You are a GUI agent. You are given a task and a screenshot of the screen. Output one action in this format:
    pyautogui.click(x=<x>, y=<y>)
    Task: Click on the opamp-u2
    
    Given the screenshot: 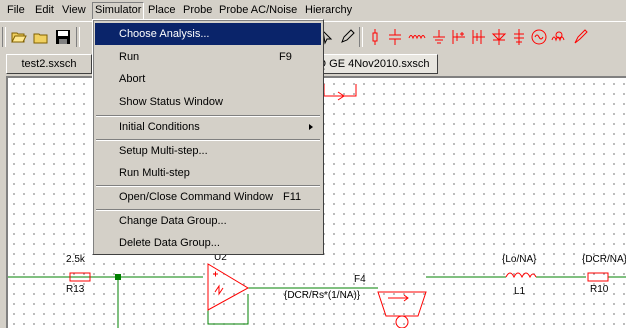 What is the action you would take?
    pyautogui.click(x=228, y=287)
    